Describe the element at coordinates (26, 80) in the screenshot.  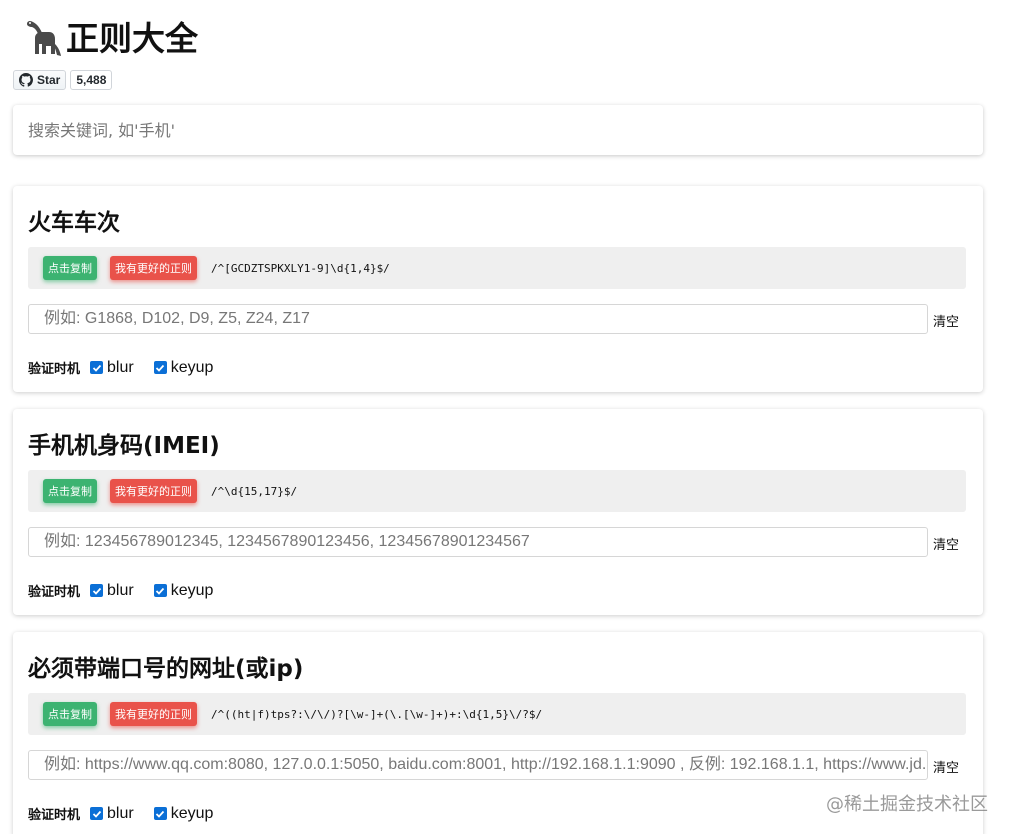
I see `github-icon` at that location.